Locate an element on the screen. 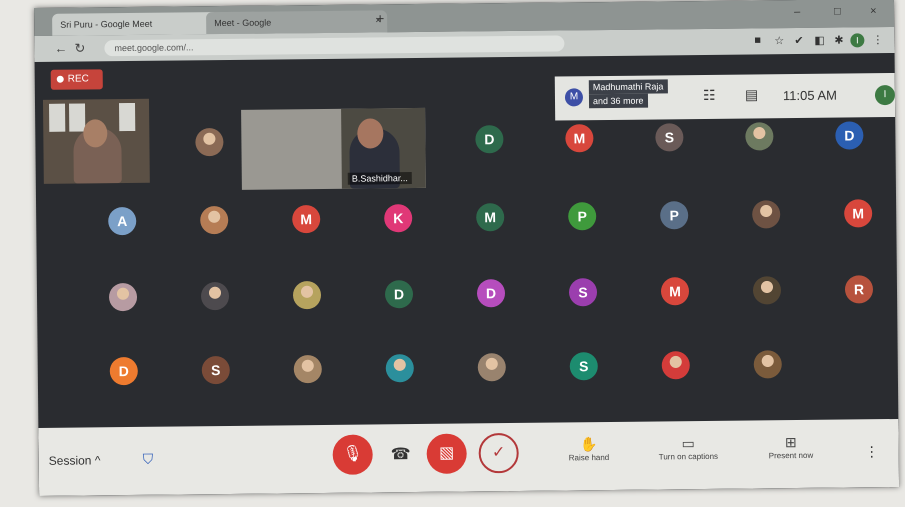  refresh-icon: ↻ is located at coordinates (79, 48).